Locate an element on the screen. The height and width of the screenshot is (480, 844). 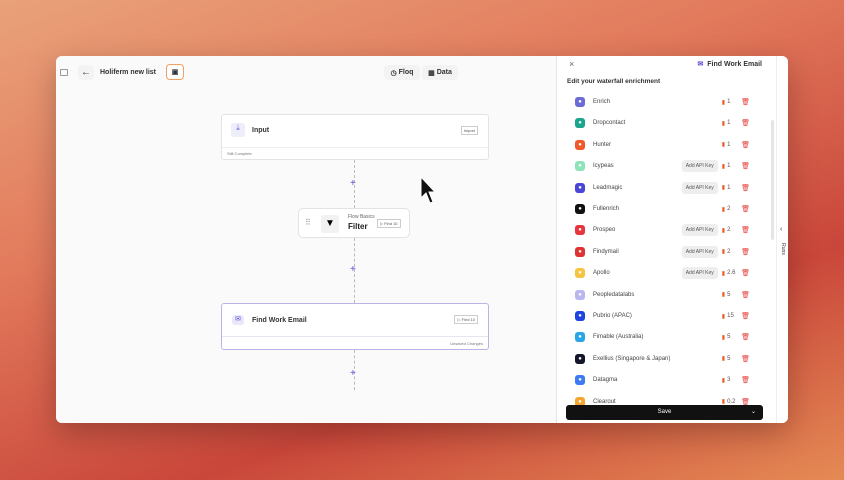
node-subtitle: Flow Basics is located at coordinates (361, 217).